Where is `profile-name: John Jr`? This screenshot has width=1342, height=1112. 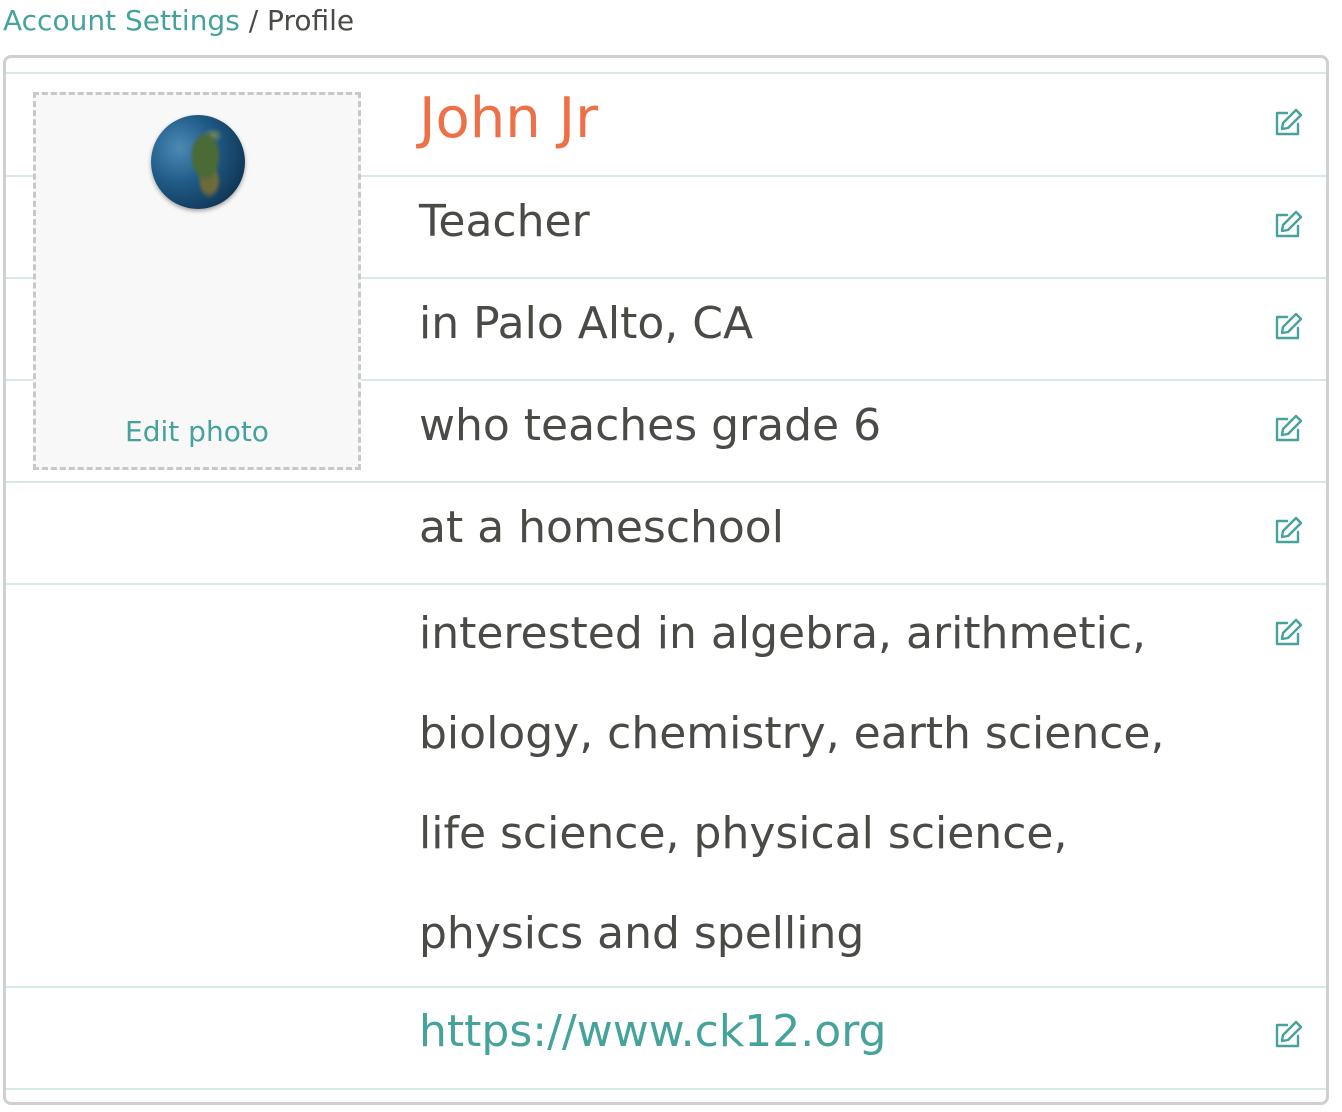
profile-name: John Jr is located at coordinates (509, 118).